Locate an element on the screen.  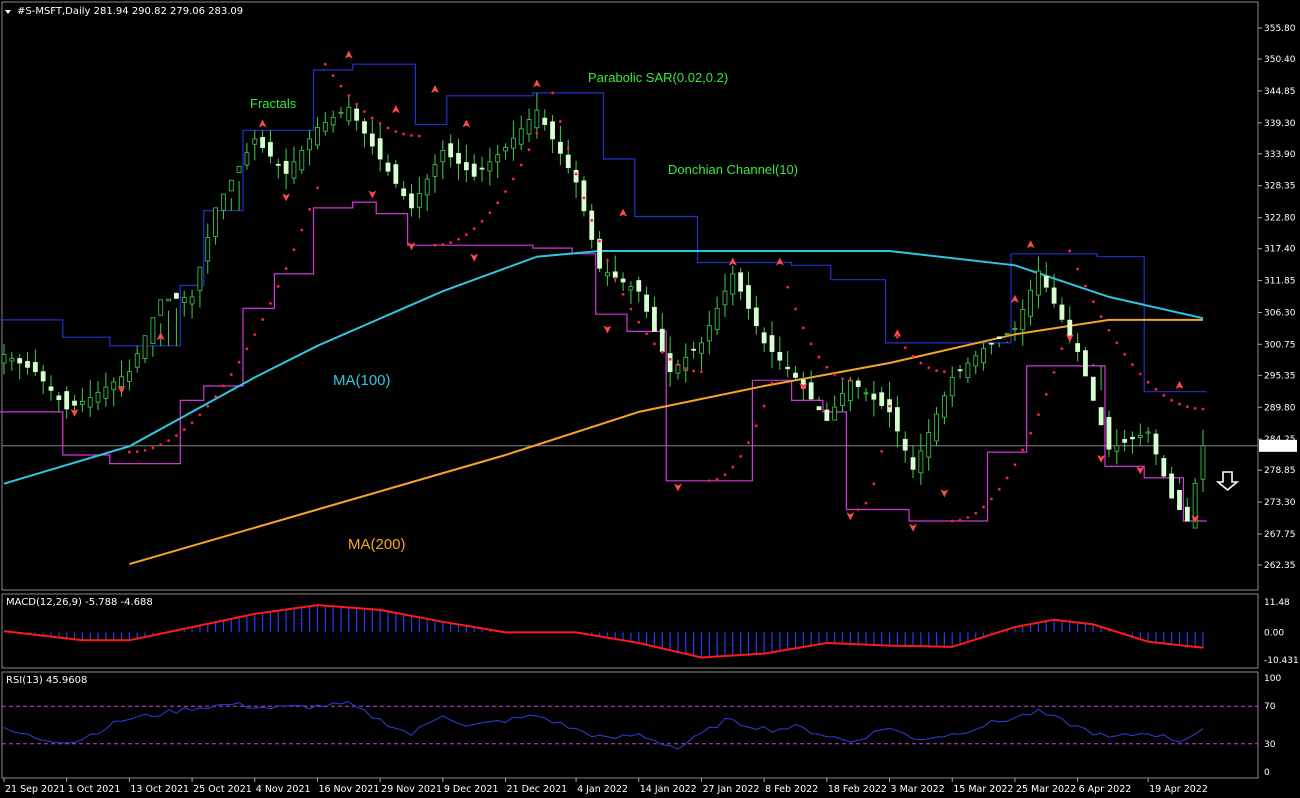
price-axis-label: 262.35 is located at coordinates (1280, 566).